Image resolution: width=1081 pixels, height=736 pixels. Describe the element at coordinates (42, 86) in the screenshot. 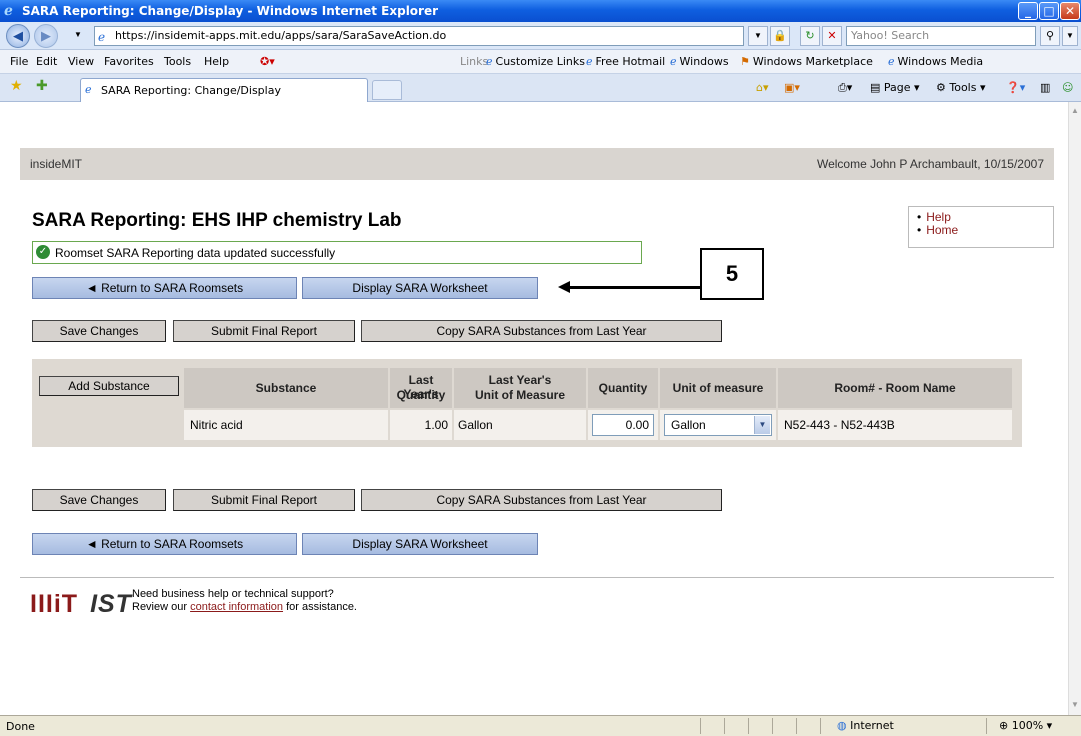

I see `add-favorite-icon: ✚` at that location.